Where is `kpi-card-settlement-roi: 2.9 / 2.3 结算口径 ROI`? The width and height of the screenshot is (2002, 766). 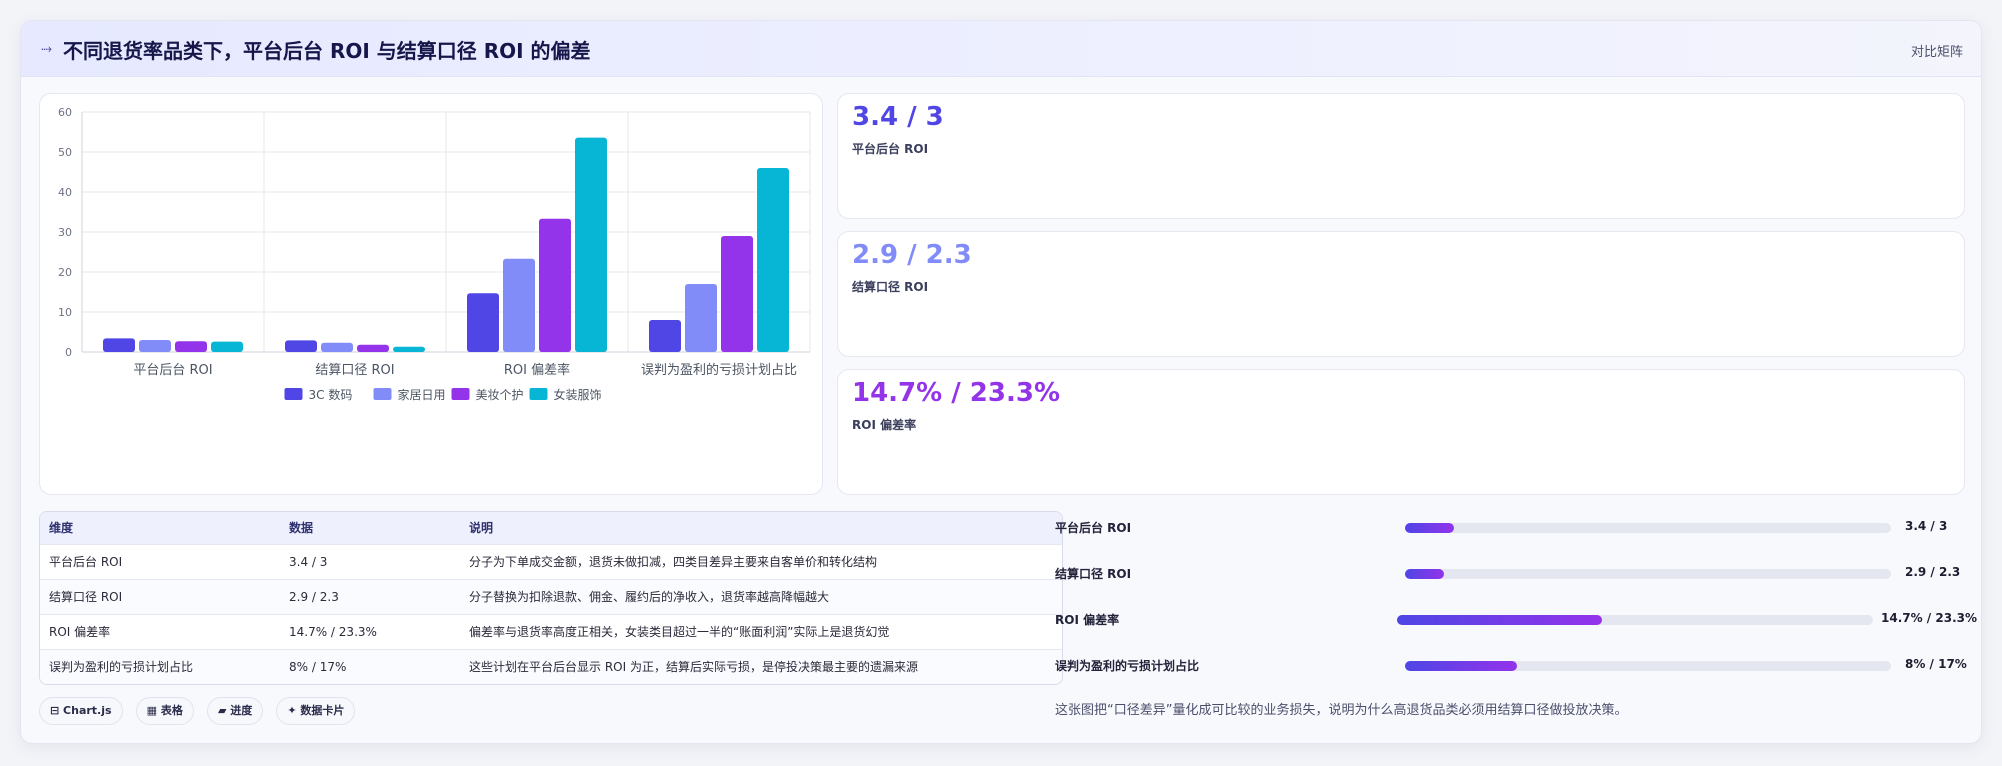
kpi-card-settlement-roi: 2.9 / 2.3 结算口径 ROI is located at coordinates (1401, 294).